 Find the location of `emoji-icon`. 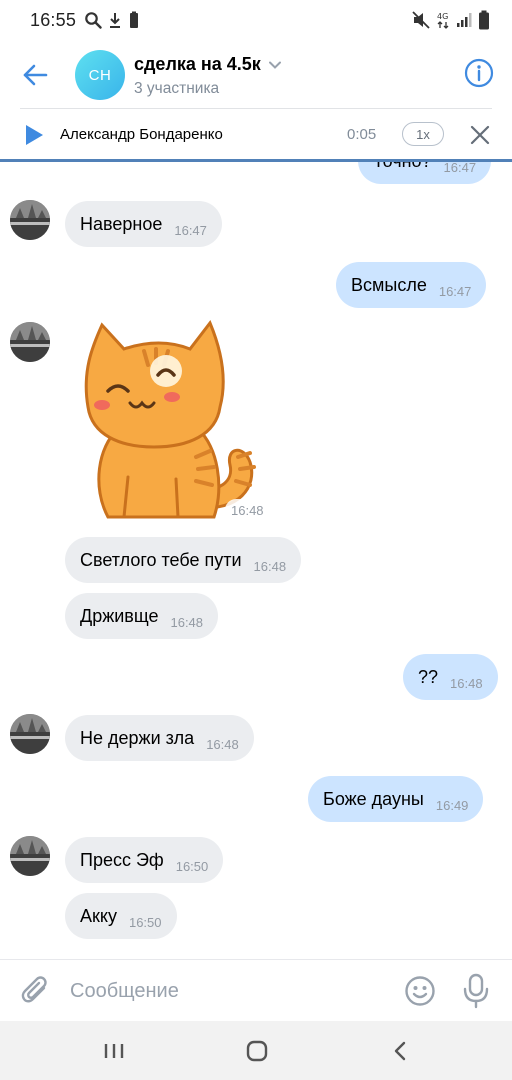

emoji-icon is located at coordinates (420, 991).